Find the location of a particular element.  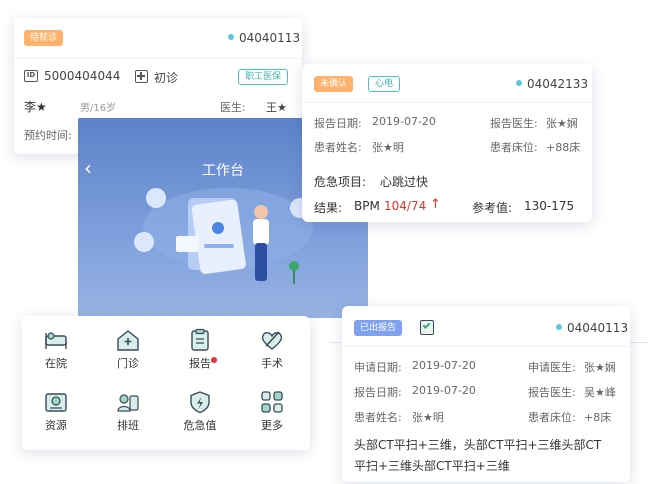

function-grid: 在院 门诊 报告 手术 资源 排班 危急值 更多 is located at coordinates (166, 383).